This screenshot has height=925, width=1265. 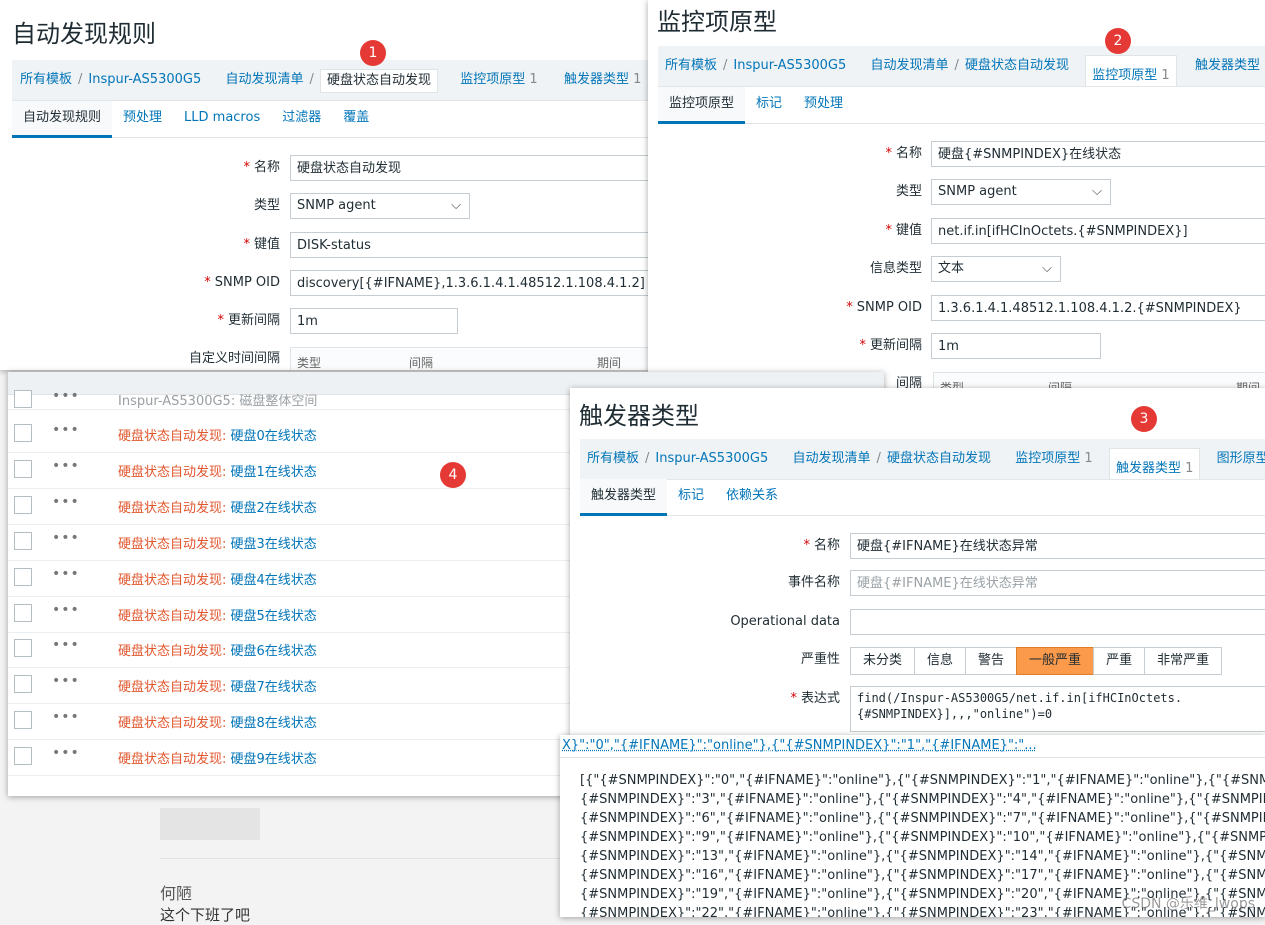 I want to click on item-name: 硬盘4在线状态, so click(x=274, y=580).